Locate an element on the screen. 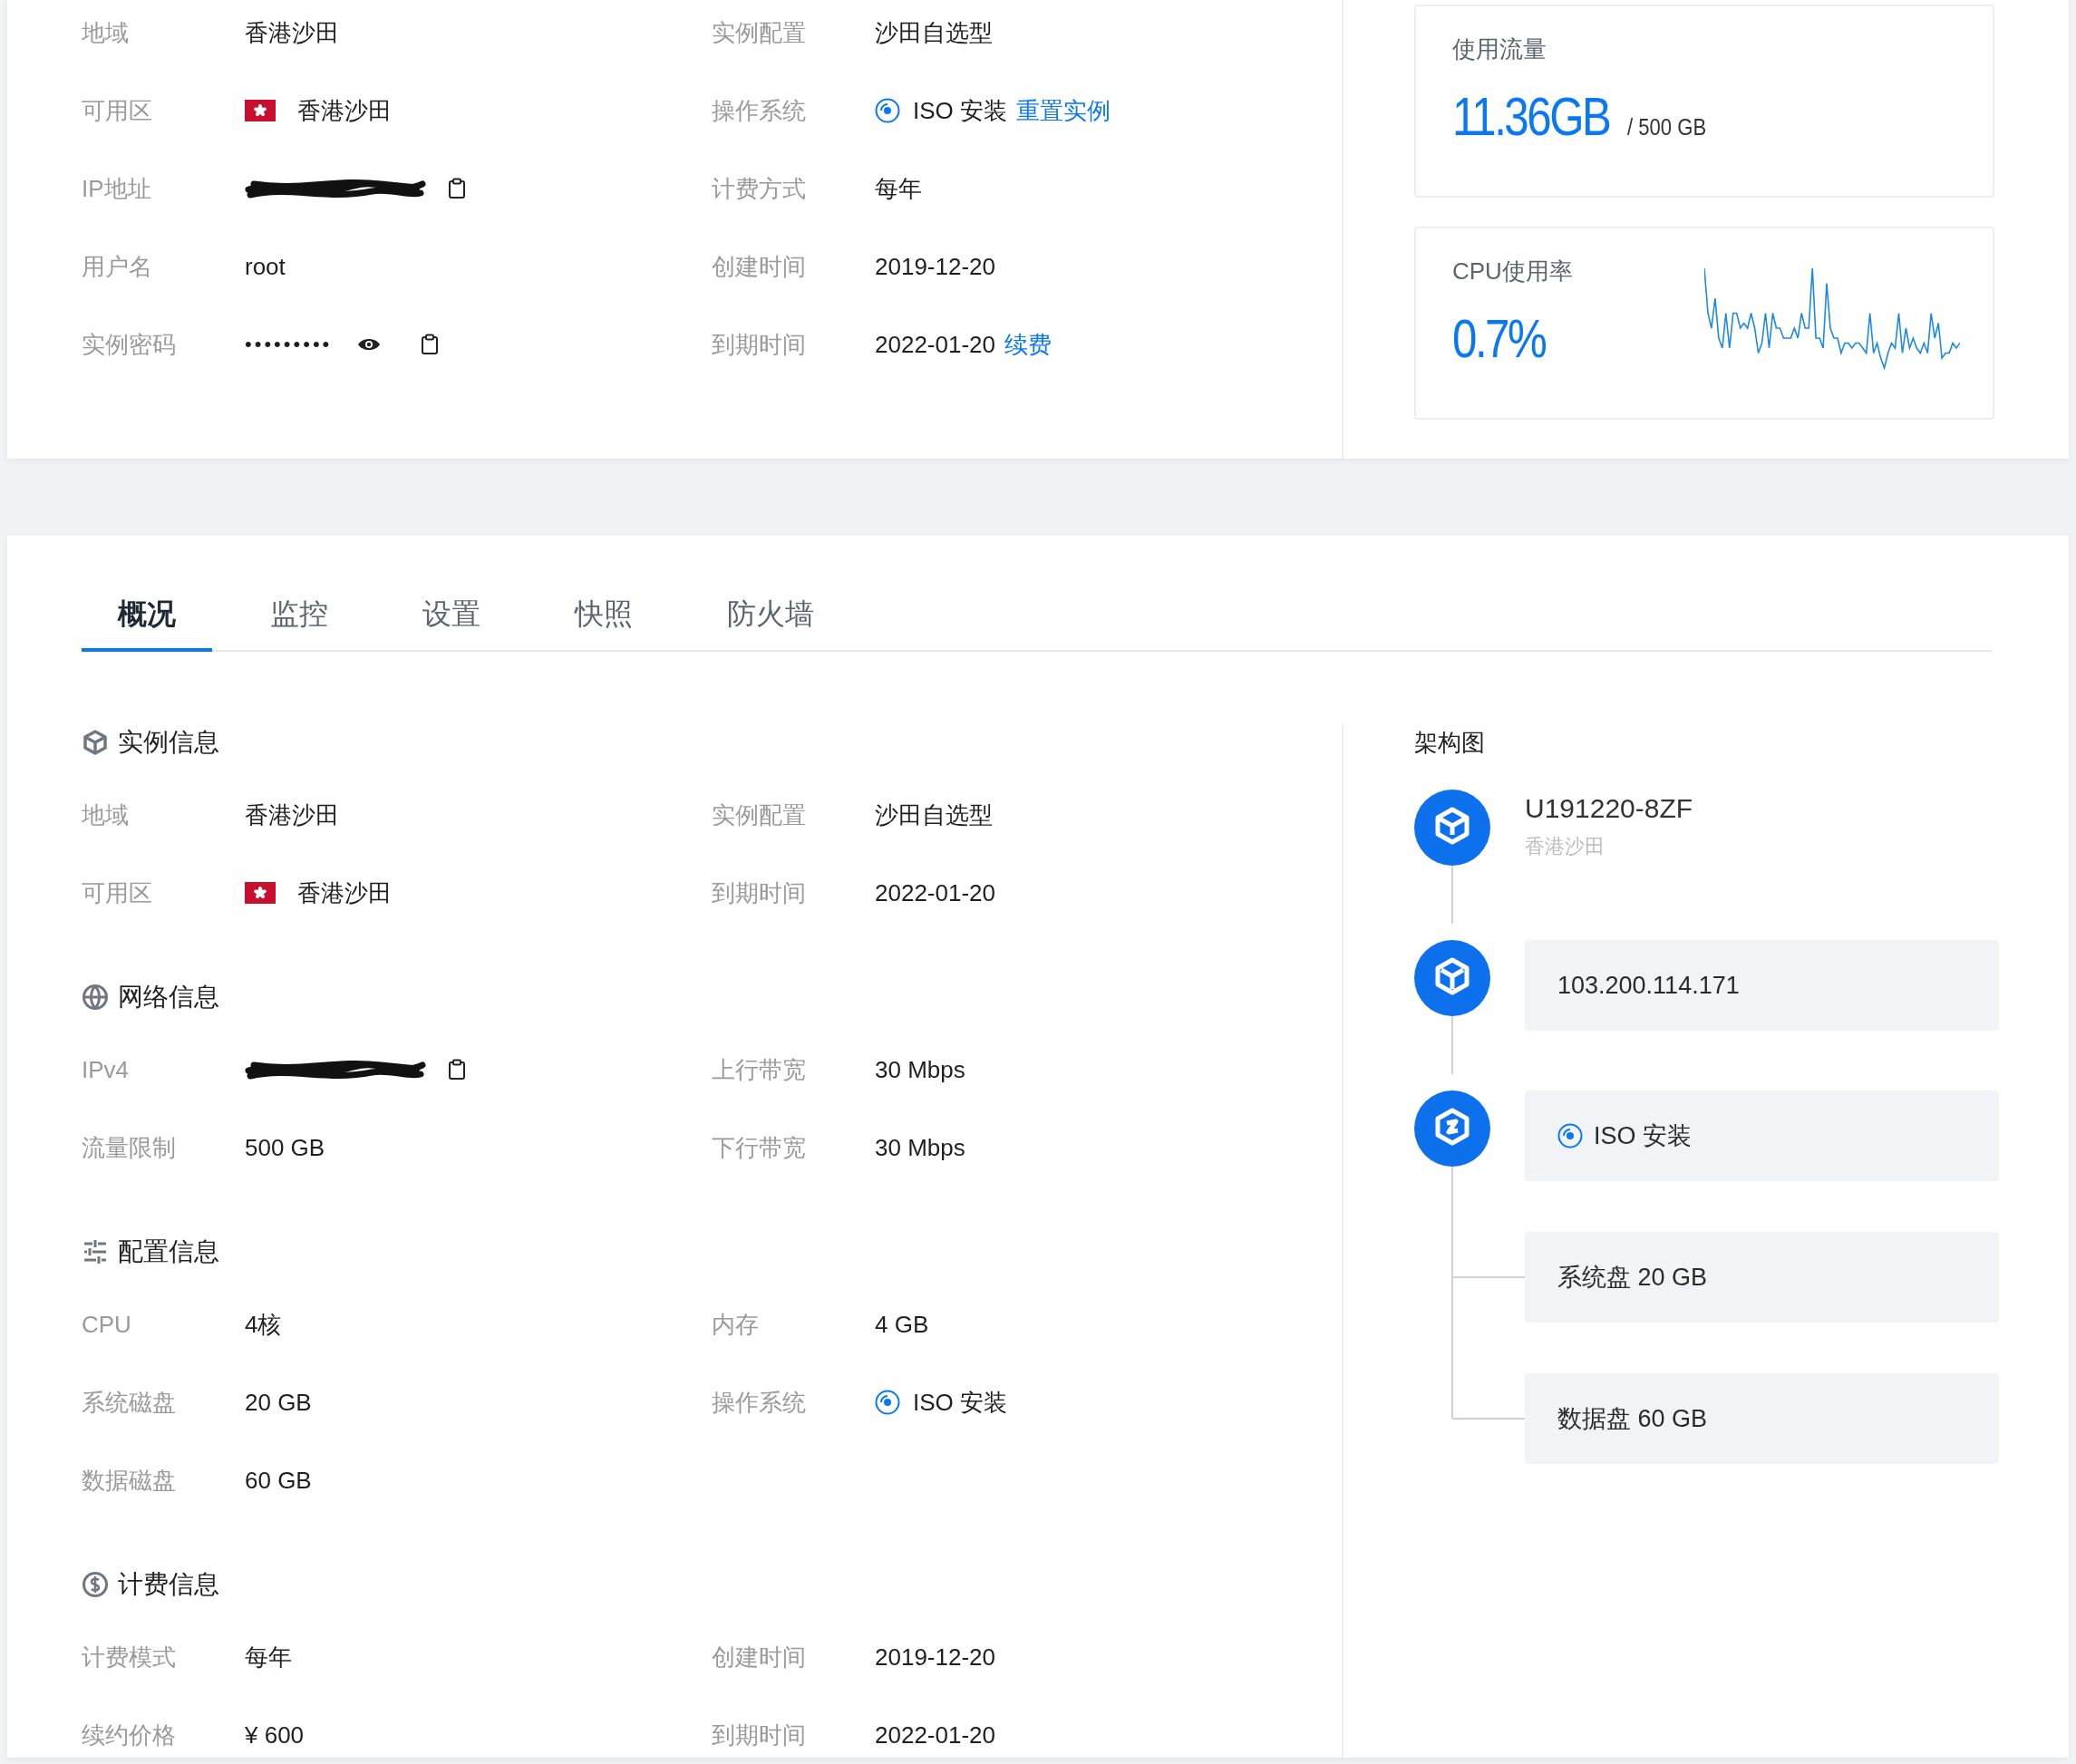 This screenshot has width=2076, height=1764. resource-text: 103.200.114.171 is located at coordinates (1648, 986).